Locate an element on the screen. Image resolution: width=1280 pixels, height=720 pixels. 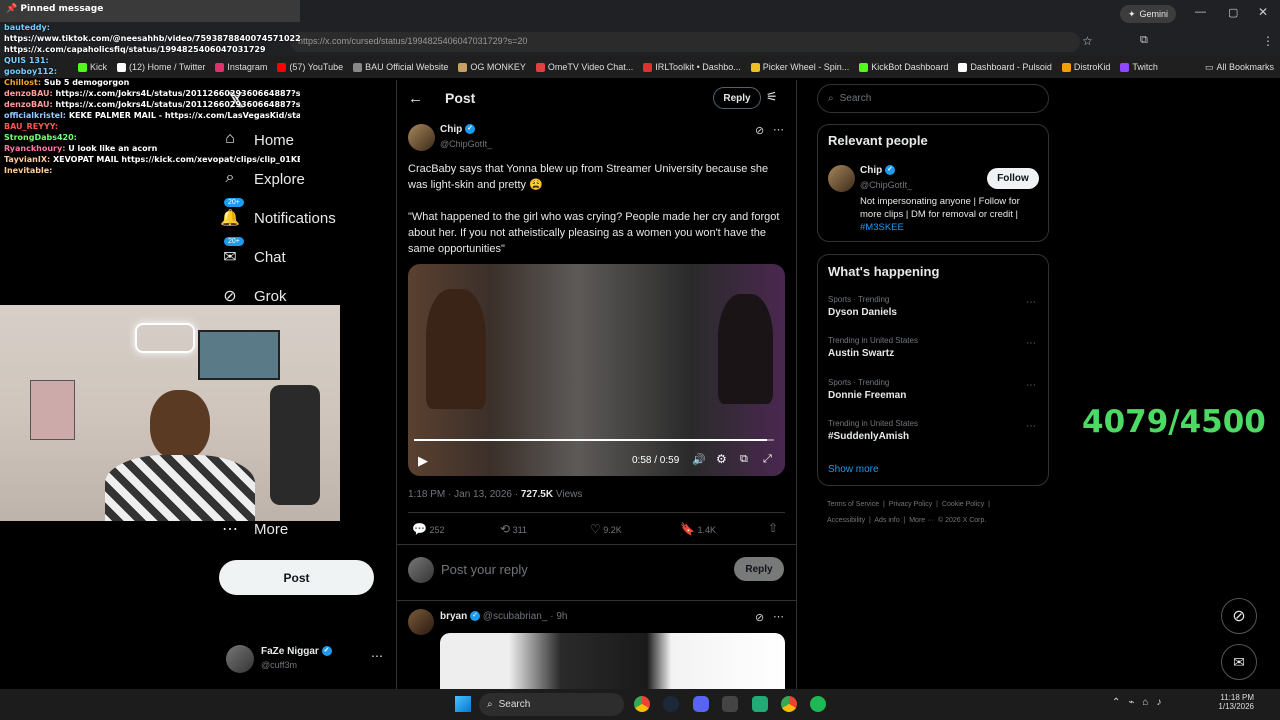
person-hashtag: #M3SKEE is located at coordinates (882, 227).